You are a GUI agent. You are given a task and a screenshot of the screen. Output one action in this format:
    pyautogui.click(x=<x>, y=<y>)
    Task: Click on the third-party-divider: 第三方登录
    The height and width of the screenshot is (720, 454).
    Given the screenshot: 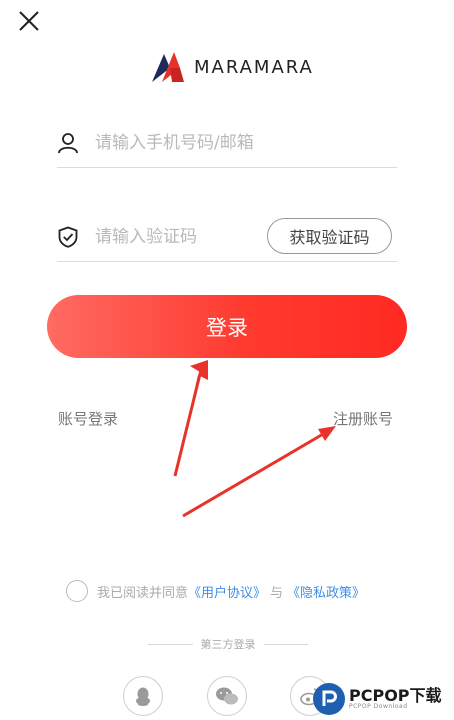 What is the action you would take?
    pyautogui.click(x=228, y=644)
    